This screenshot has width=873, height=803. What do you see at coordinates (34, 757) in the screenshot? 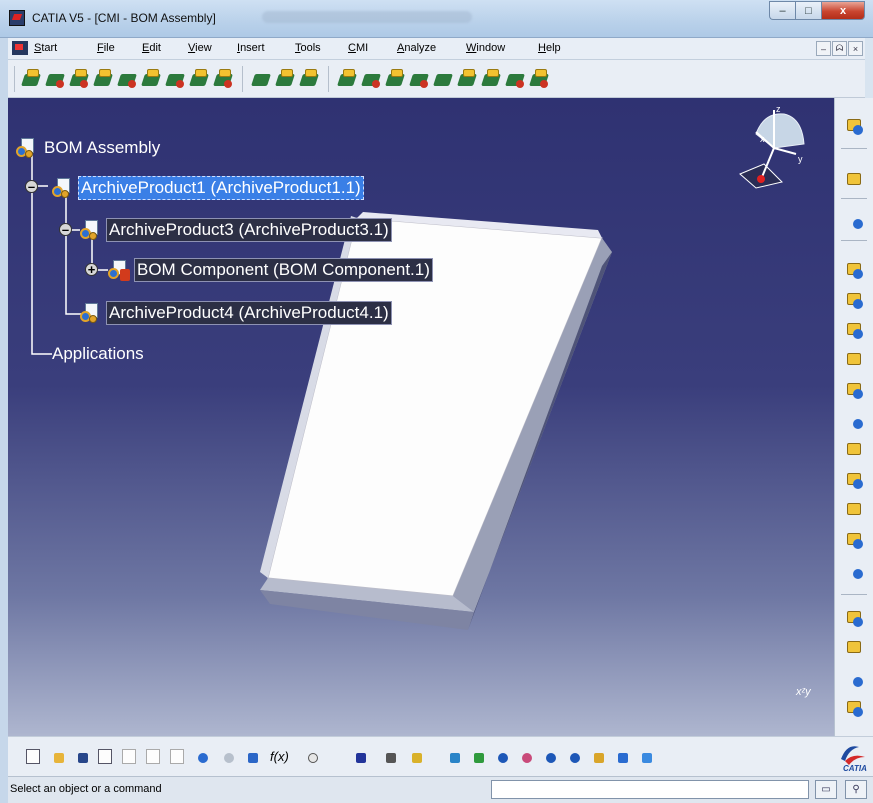
I see `new-document-icon` at bounding box center [34, 757].